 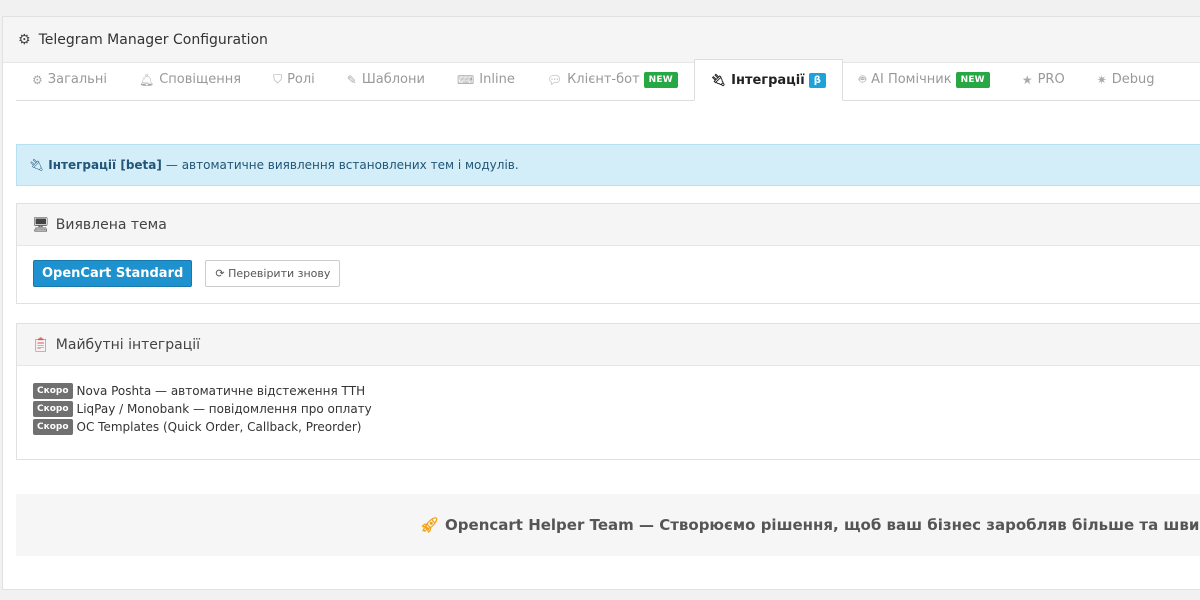 What do you see at coordinates (77, 79) in the screenshot?
I see `tab-label: Загальні` at bounding box center [77, 79].